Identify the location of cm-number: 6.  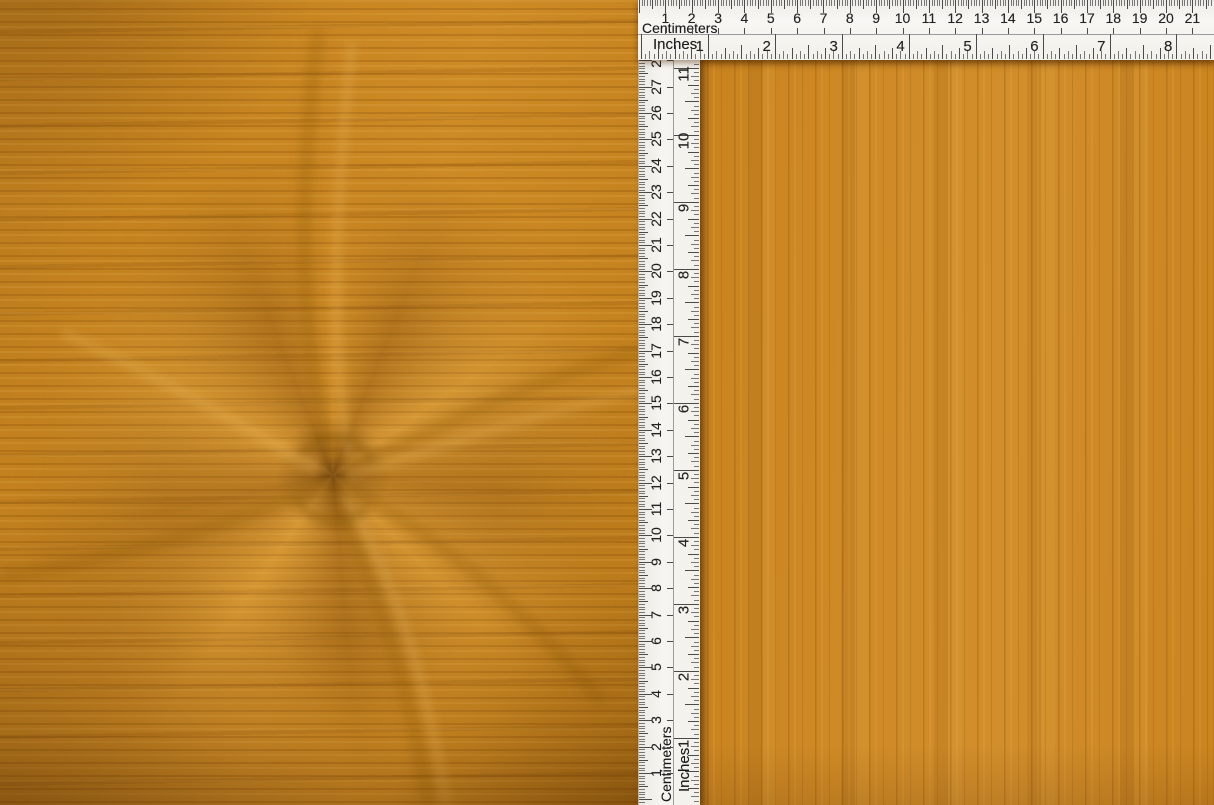
(656, 641).